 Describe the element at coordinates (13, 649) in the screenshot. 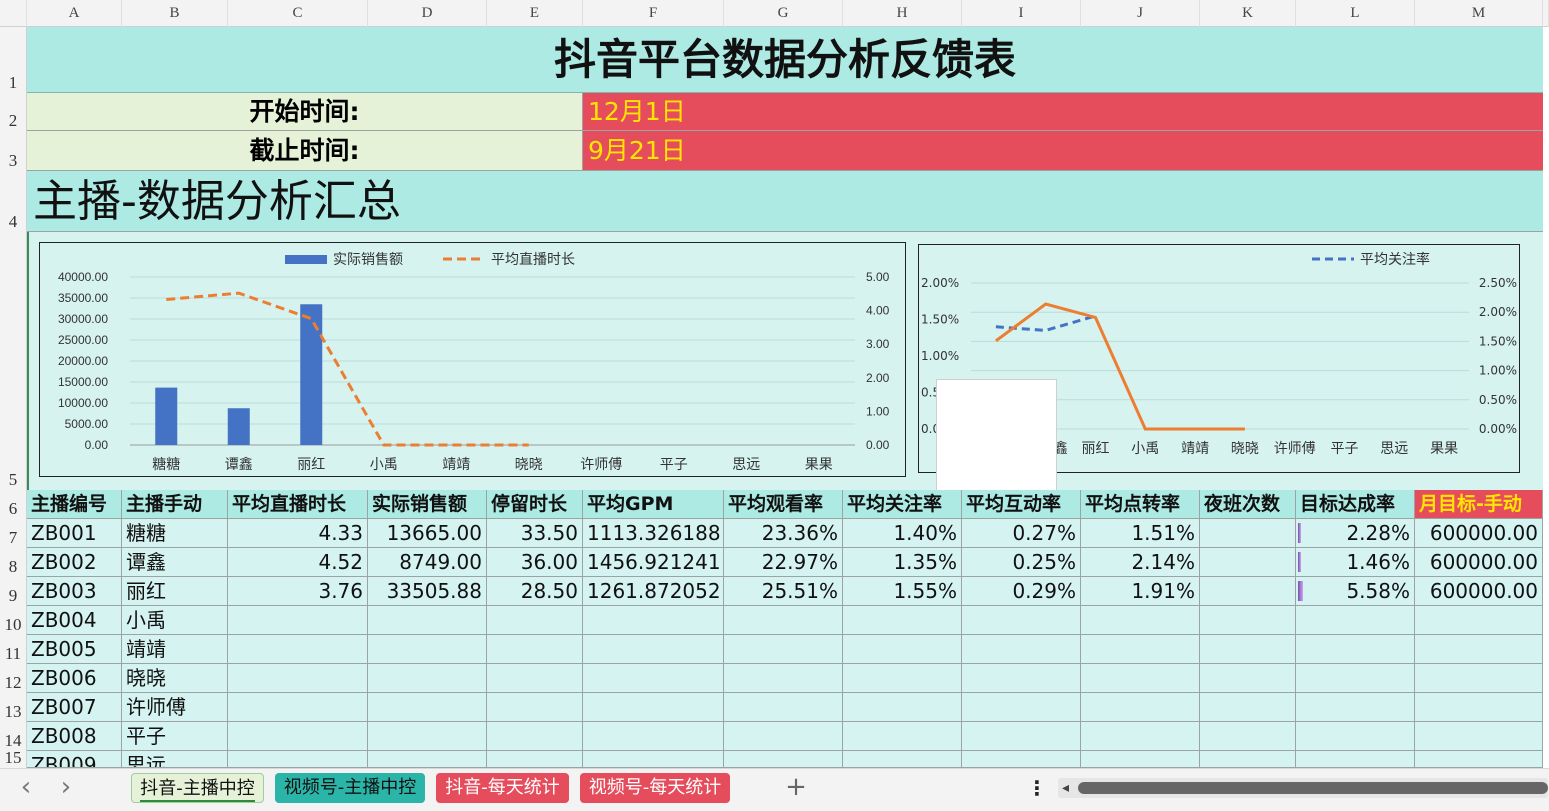

I see `row-header: 11` at that location.